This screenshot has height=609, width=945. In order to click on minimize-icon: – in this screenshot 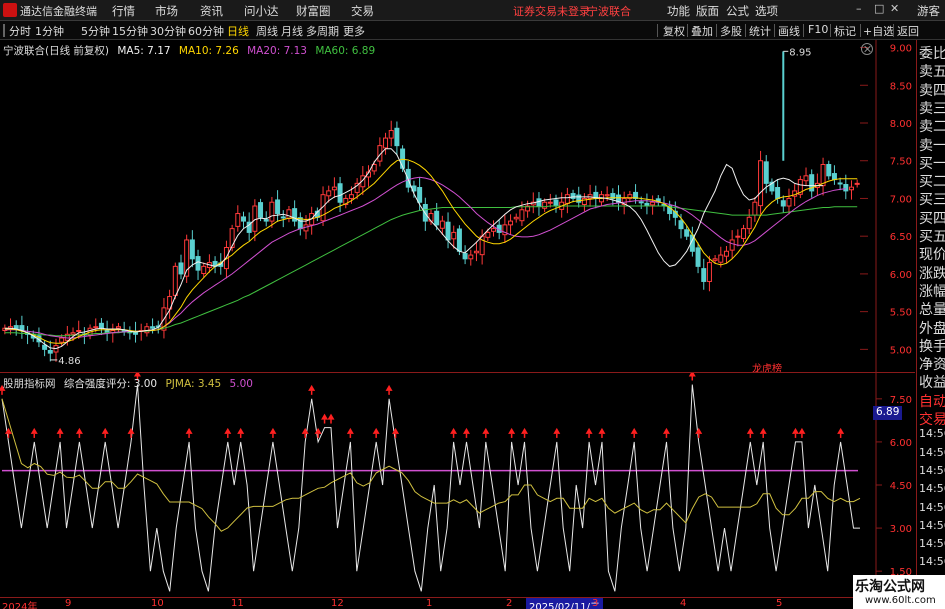, I will do `click(859, 8)`.